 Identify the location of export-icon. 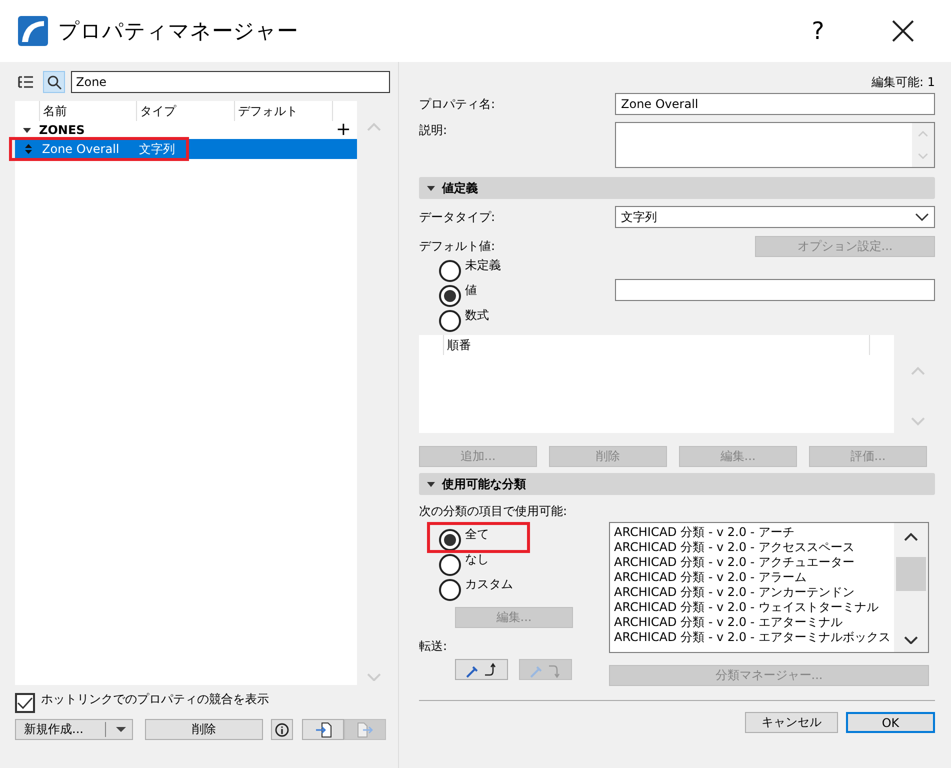
(365, 730).